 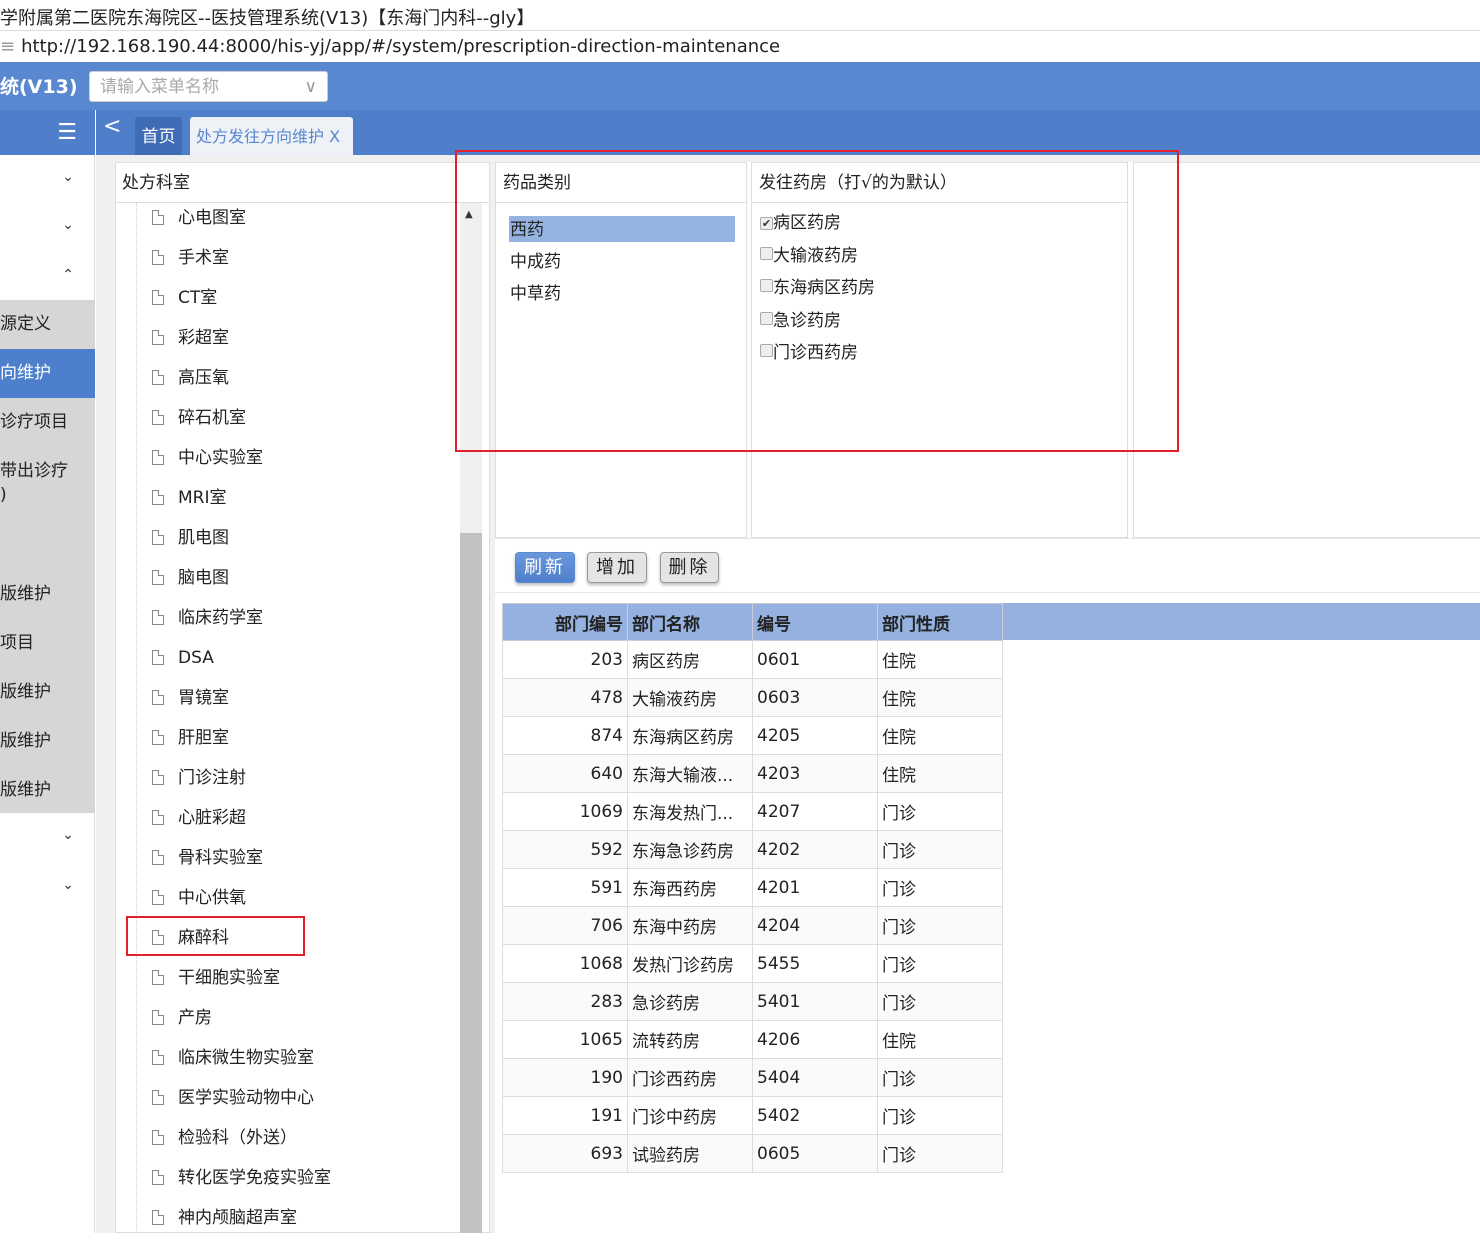 I want to click on scrollbar-thumb, so click(x=471, y=883).